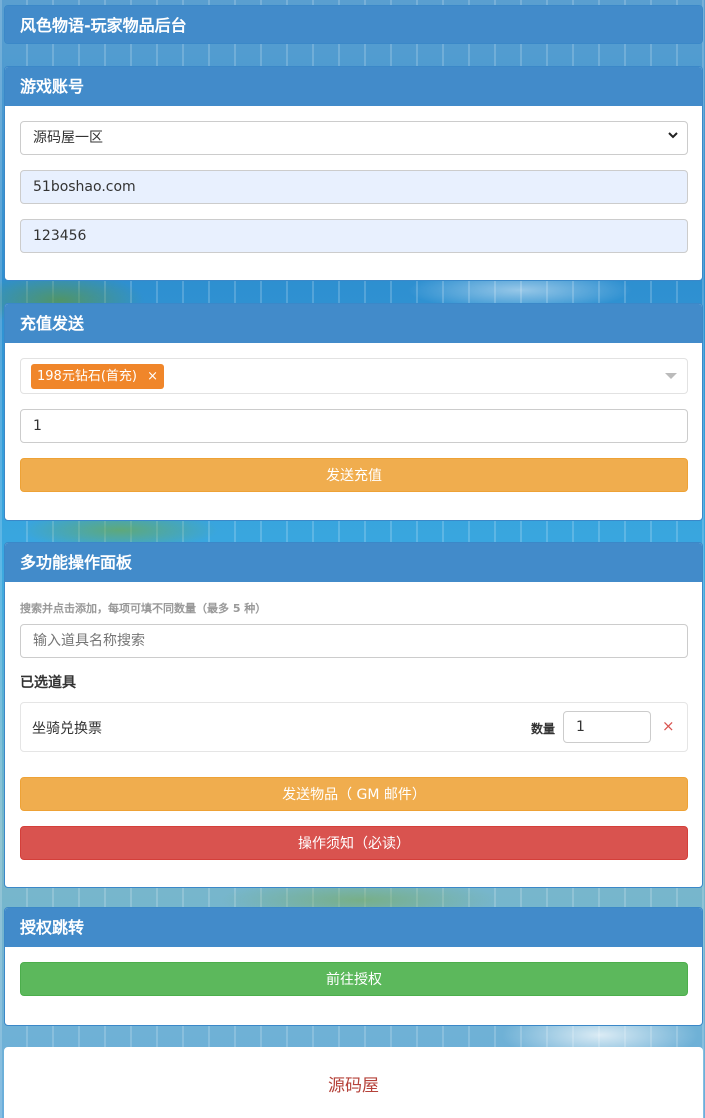  I want to click on app-header: 风色物语-玩家物品后台, so click(353, 24).